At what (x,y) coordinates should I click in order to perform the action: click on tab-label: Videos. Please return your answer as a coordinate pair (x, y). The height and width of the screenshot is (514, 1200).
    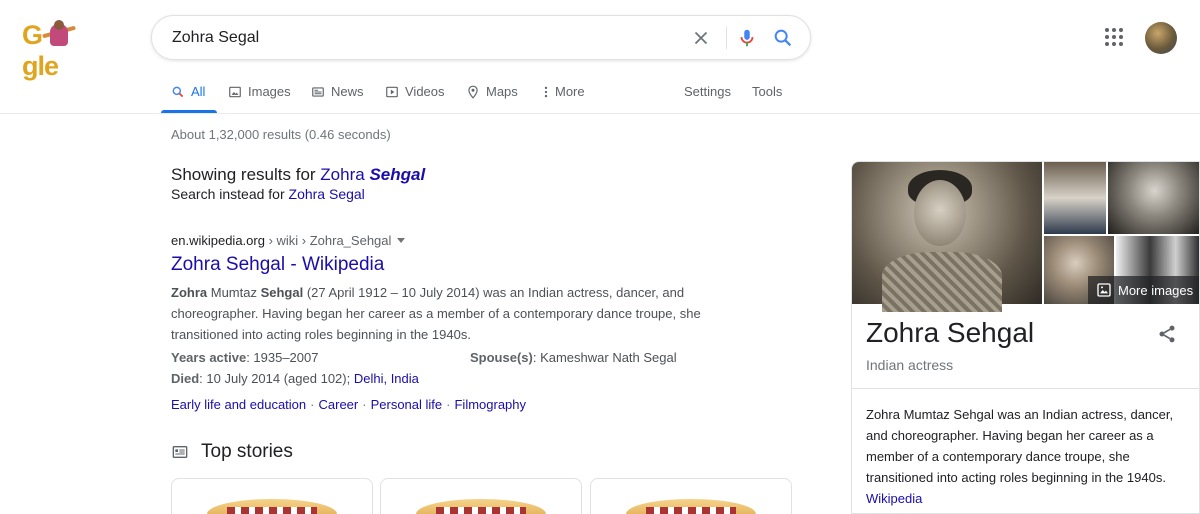
    Looking at the image, I should click on (425, 91).